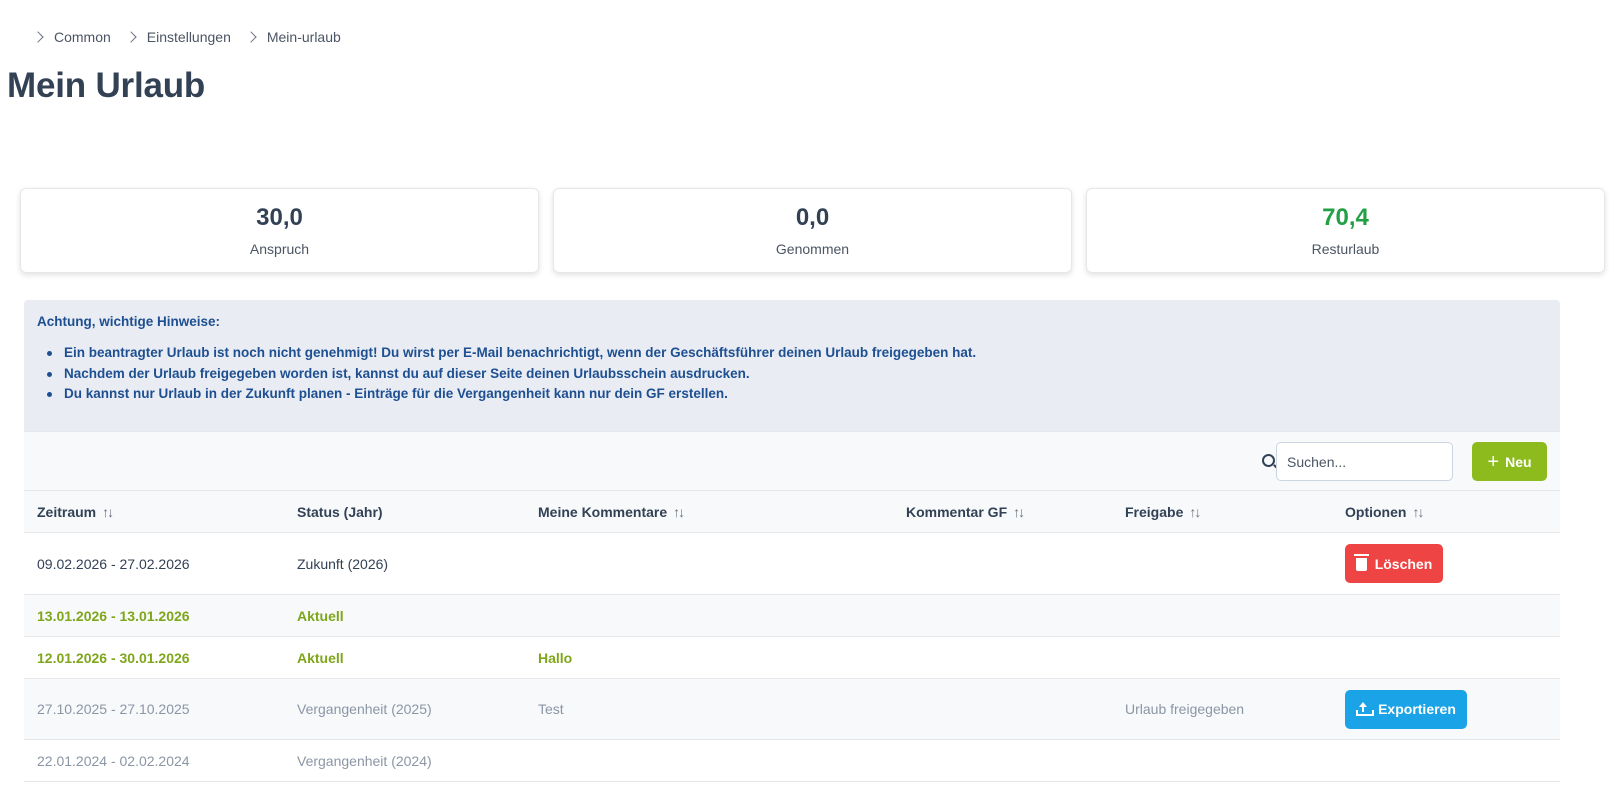  I want to click on stat-card-resturlaub: 70,4 Resturlaub, so click(1345, 230).